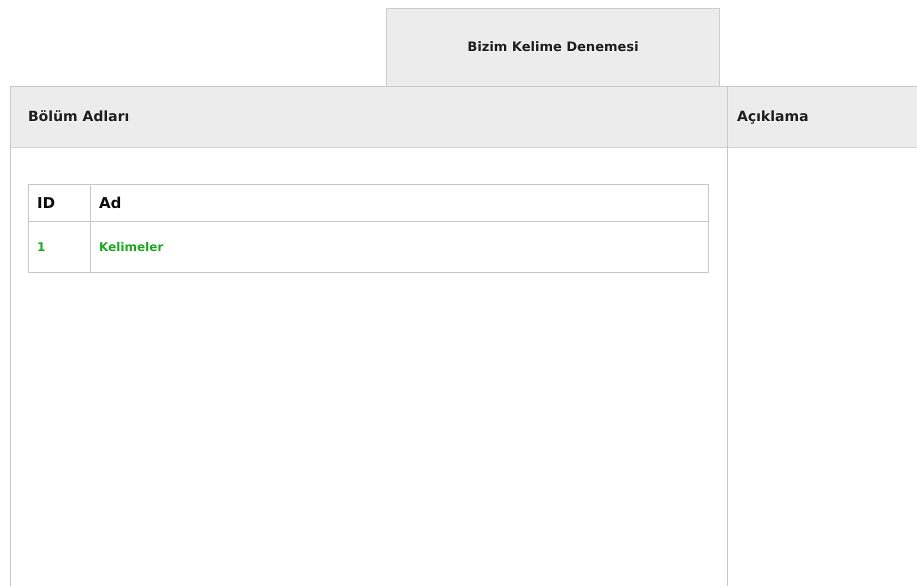 This screenshot has width=917, height=586. Describe the element at coordinates (553, 47) in the screenshot. I see `tab: Bizim Kelime Denemesi` at that location.